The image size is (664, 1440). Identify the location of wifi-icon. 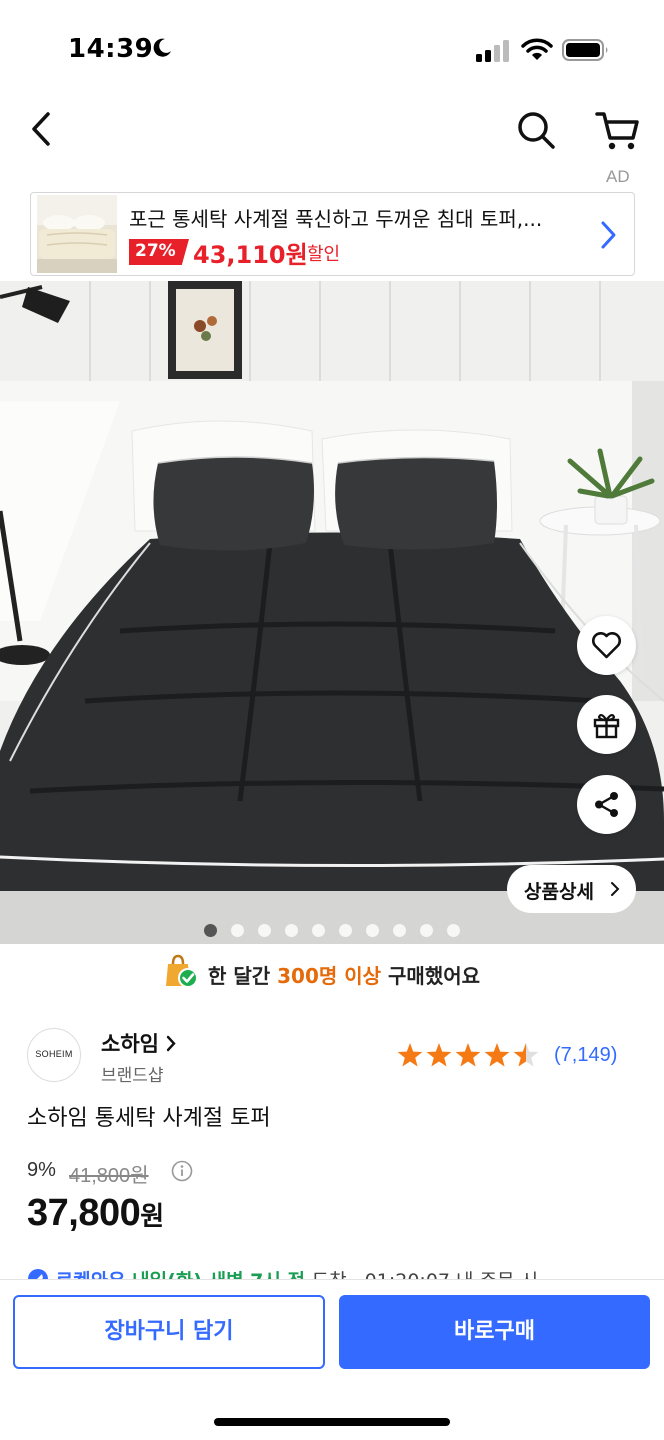
(537, 49).